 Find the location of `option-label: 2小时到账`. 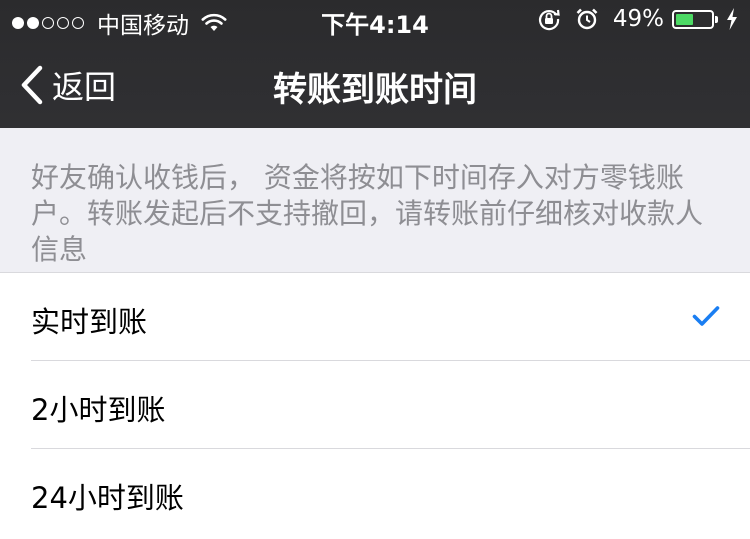

option-label: 2小时到账 is located at coordinates (98, 410).